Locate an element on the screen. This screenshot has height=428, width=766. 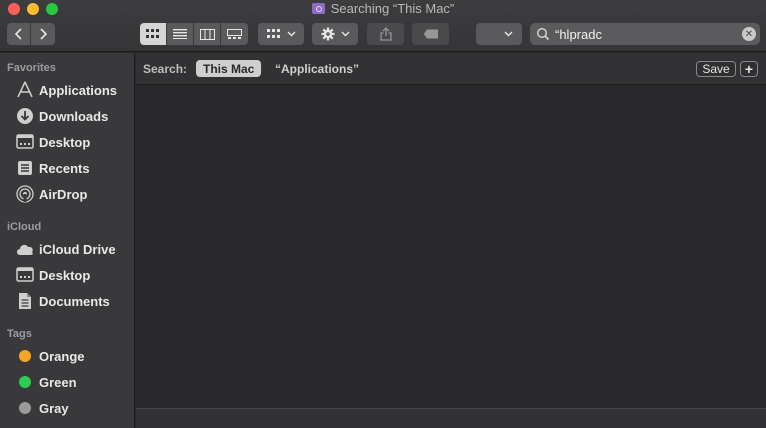
sidebar-item-desktop: Desktop is located at coordinates (67, 142).